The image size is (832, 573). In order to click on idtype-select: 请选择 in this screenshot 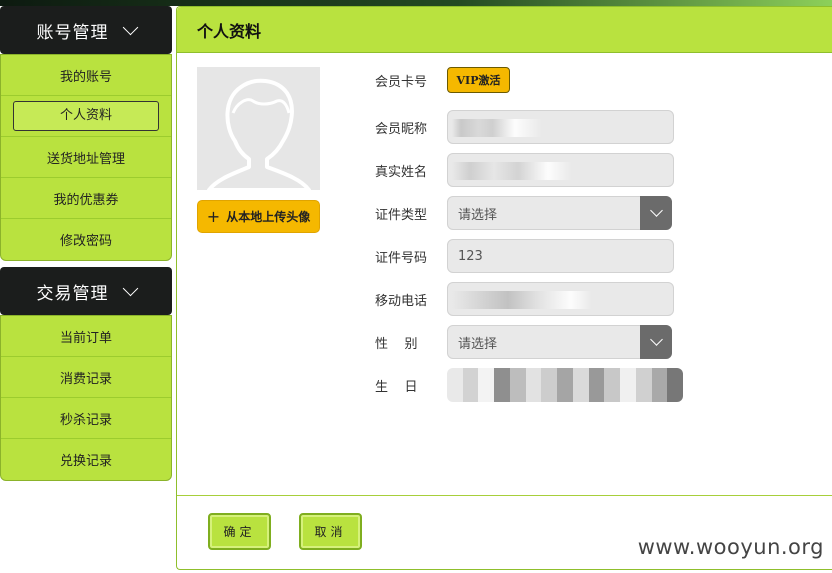, I will do `click(559, 213)`.